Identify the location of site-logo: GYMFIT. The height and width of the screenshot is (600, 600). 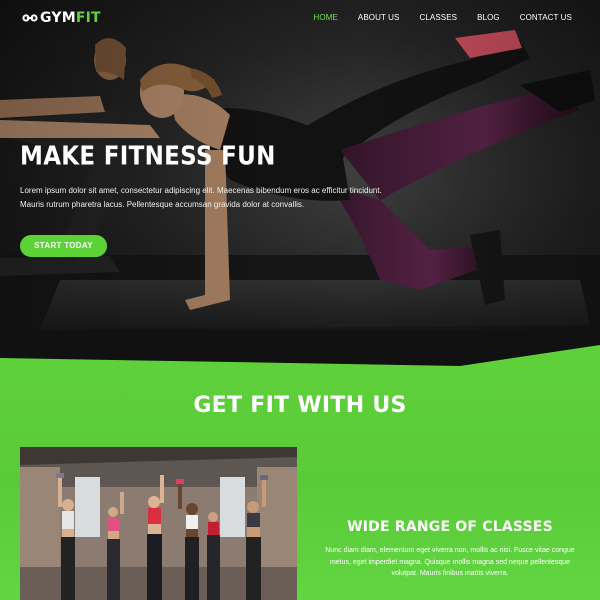
(61, 18).